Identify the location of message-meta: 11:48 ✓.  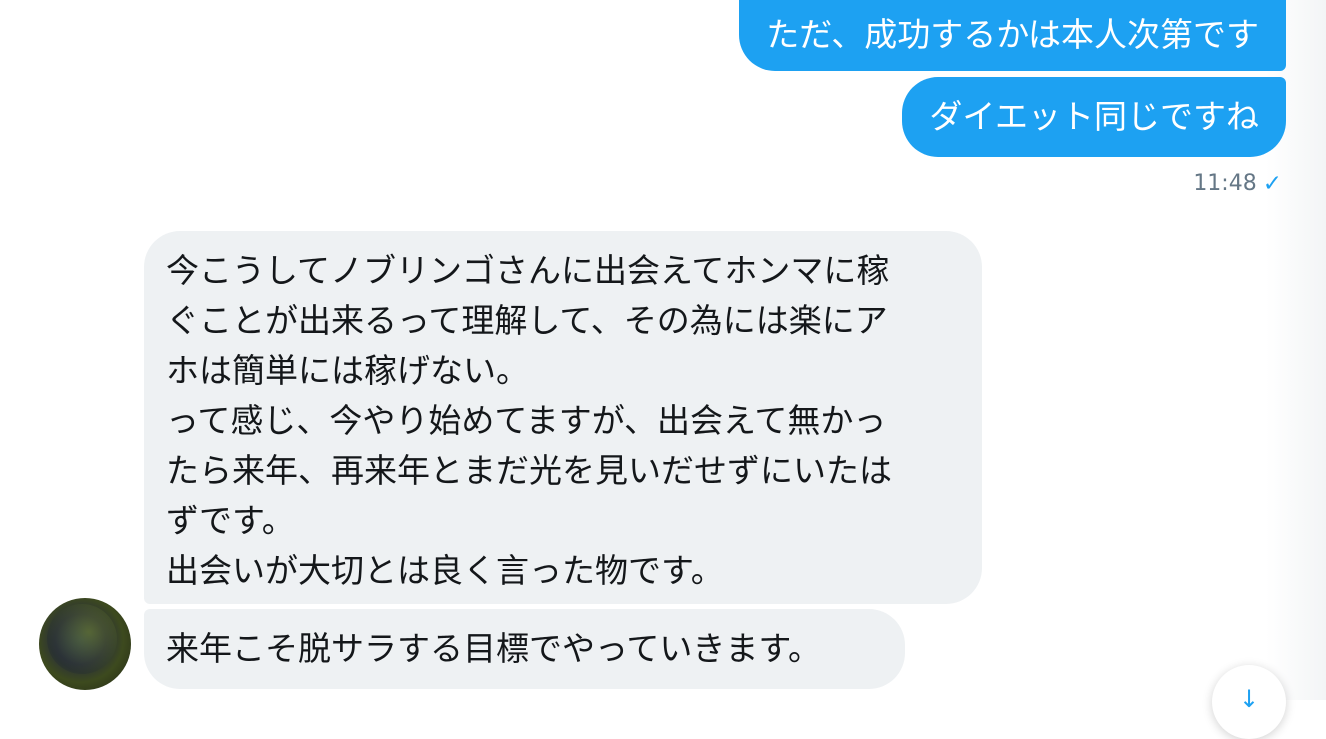
(1237, 184).